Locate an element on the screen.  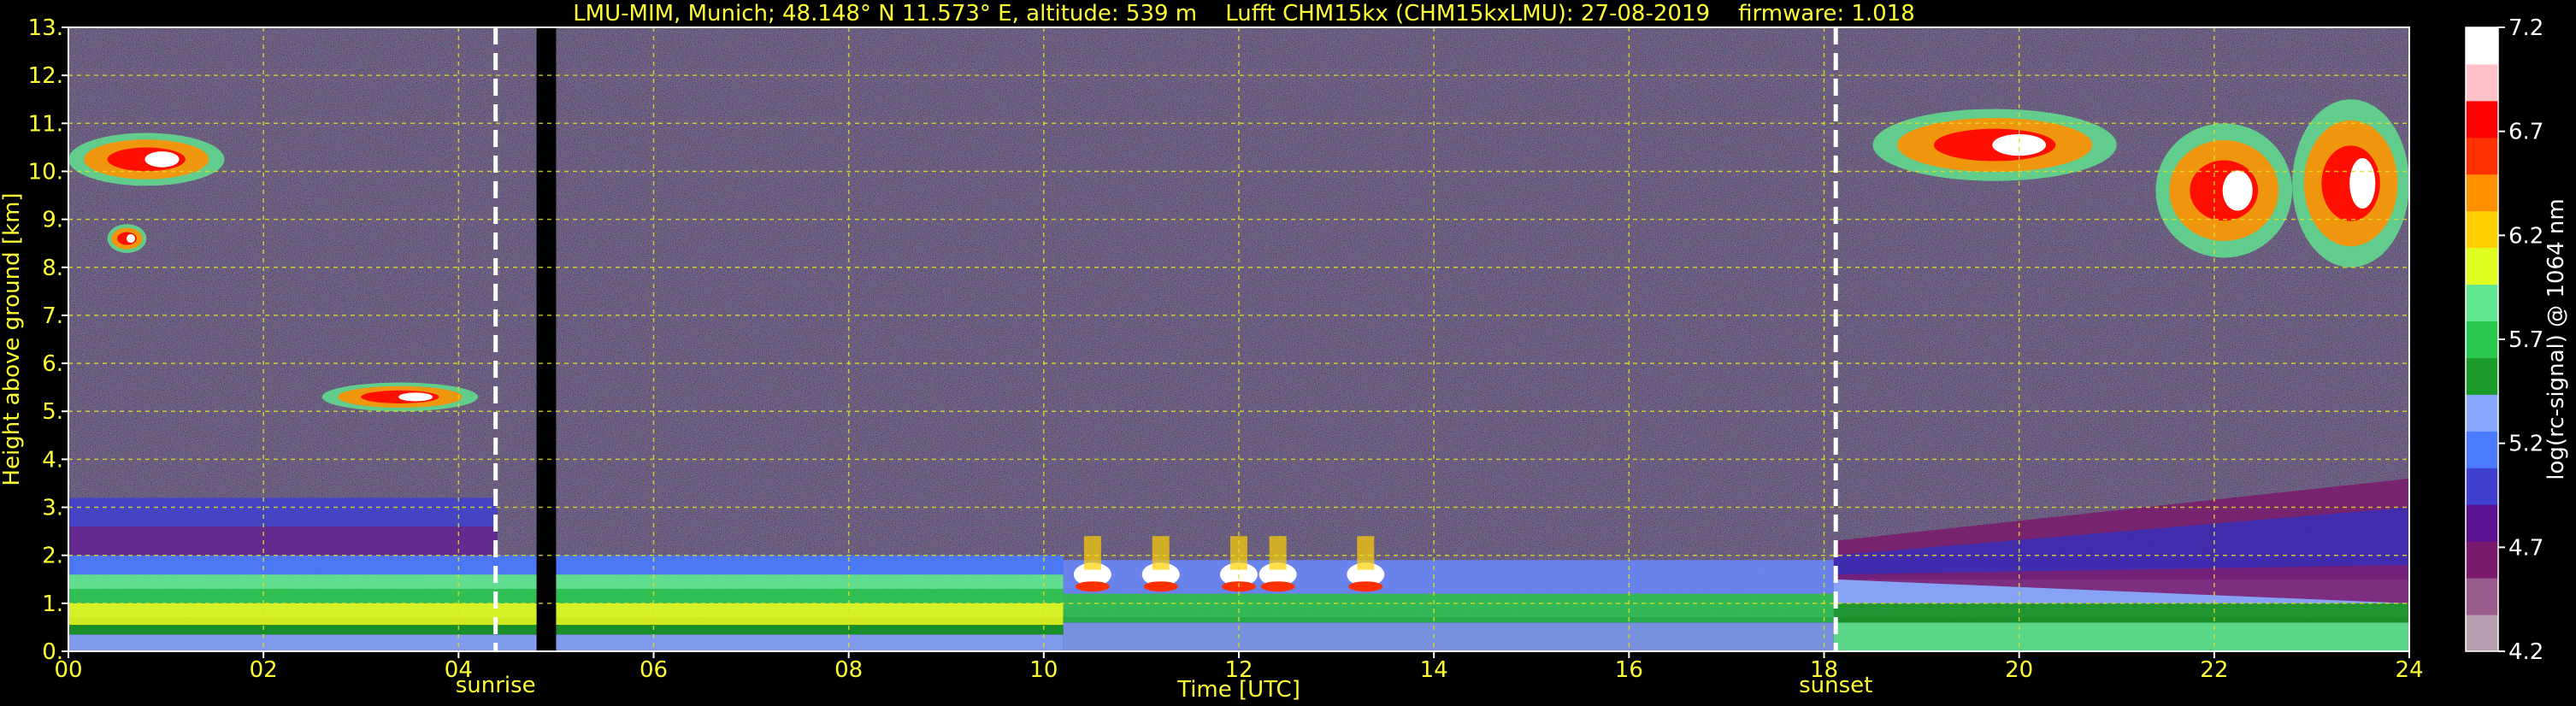
x-tick-label: 18 is located at coordinates (1824, 670).